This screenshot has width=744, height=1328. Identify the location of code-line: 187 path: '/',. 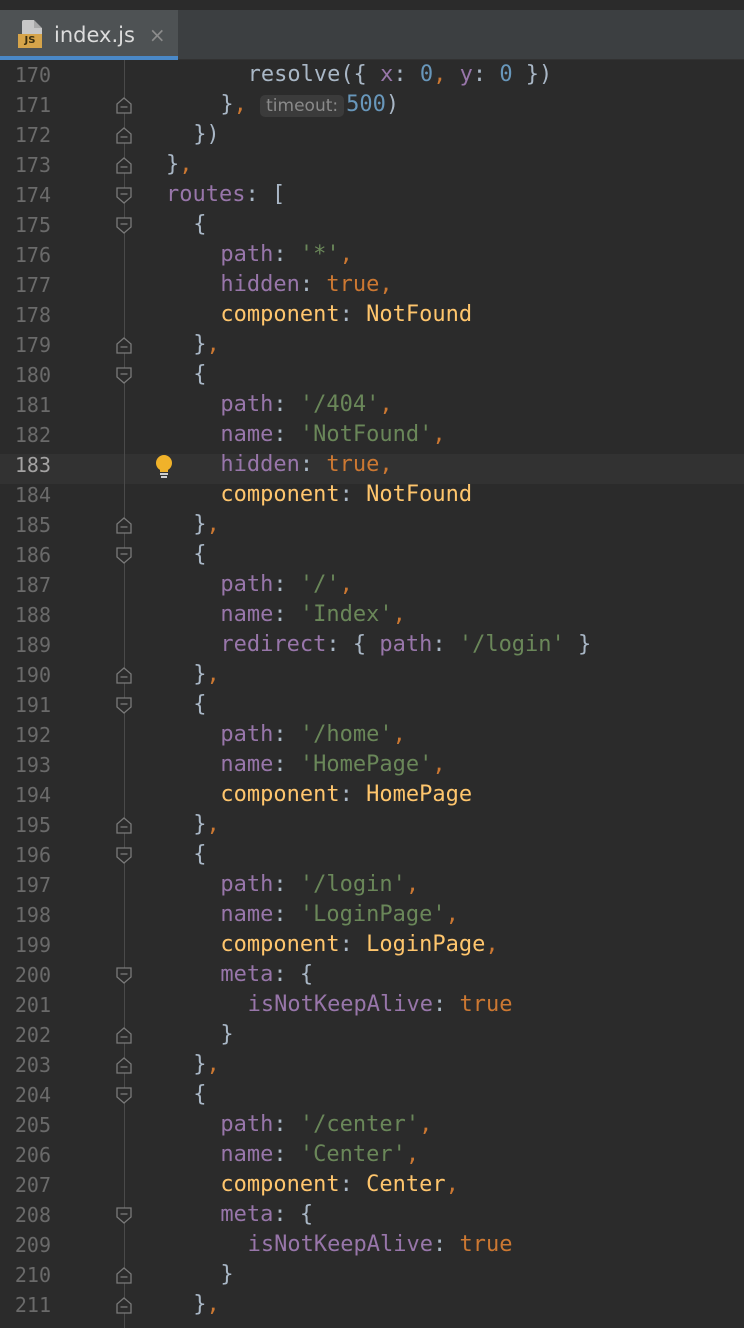
(372, 585).